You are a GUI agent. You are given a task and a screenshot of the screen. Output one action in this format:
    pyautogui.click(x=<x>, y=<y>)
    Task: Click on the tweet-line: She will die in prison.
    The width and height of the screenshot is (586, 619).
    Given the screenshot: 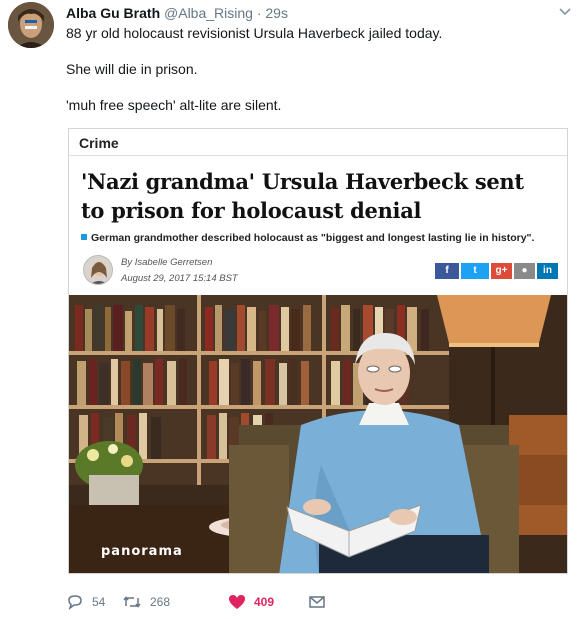 What is the action you would take?
    pyautogui.click(x=132, y=69)
    